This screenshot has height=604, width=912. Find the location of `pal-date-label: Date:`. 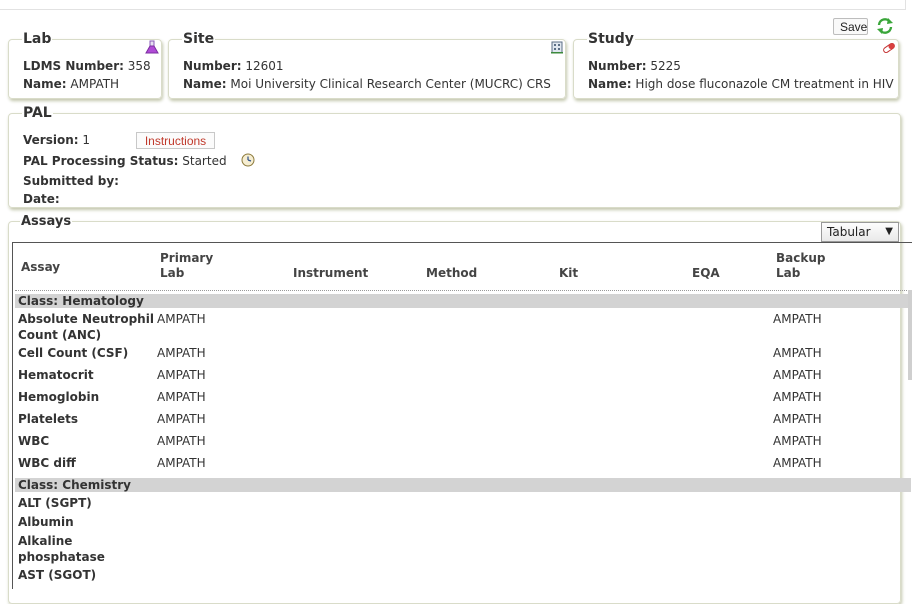

pal-date-label: Date: is located at coordinates (41, 199).